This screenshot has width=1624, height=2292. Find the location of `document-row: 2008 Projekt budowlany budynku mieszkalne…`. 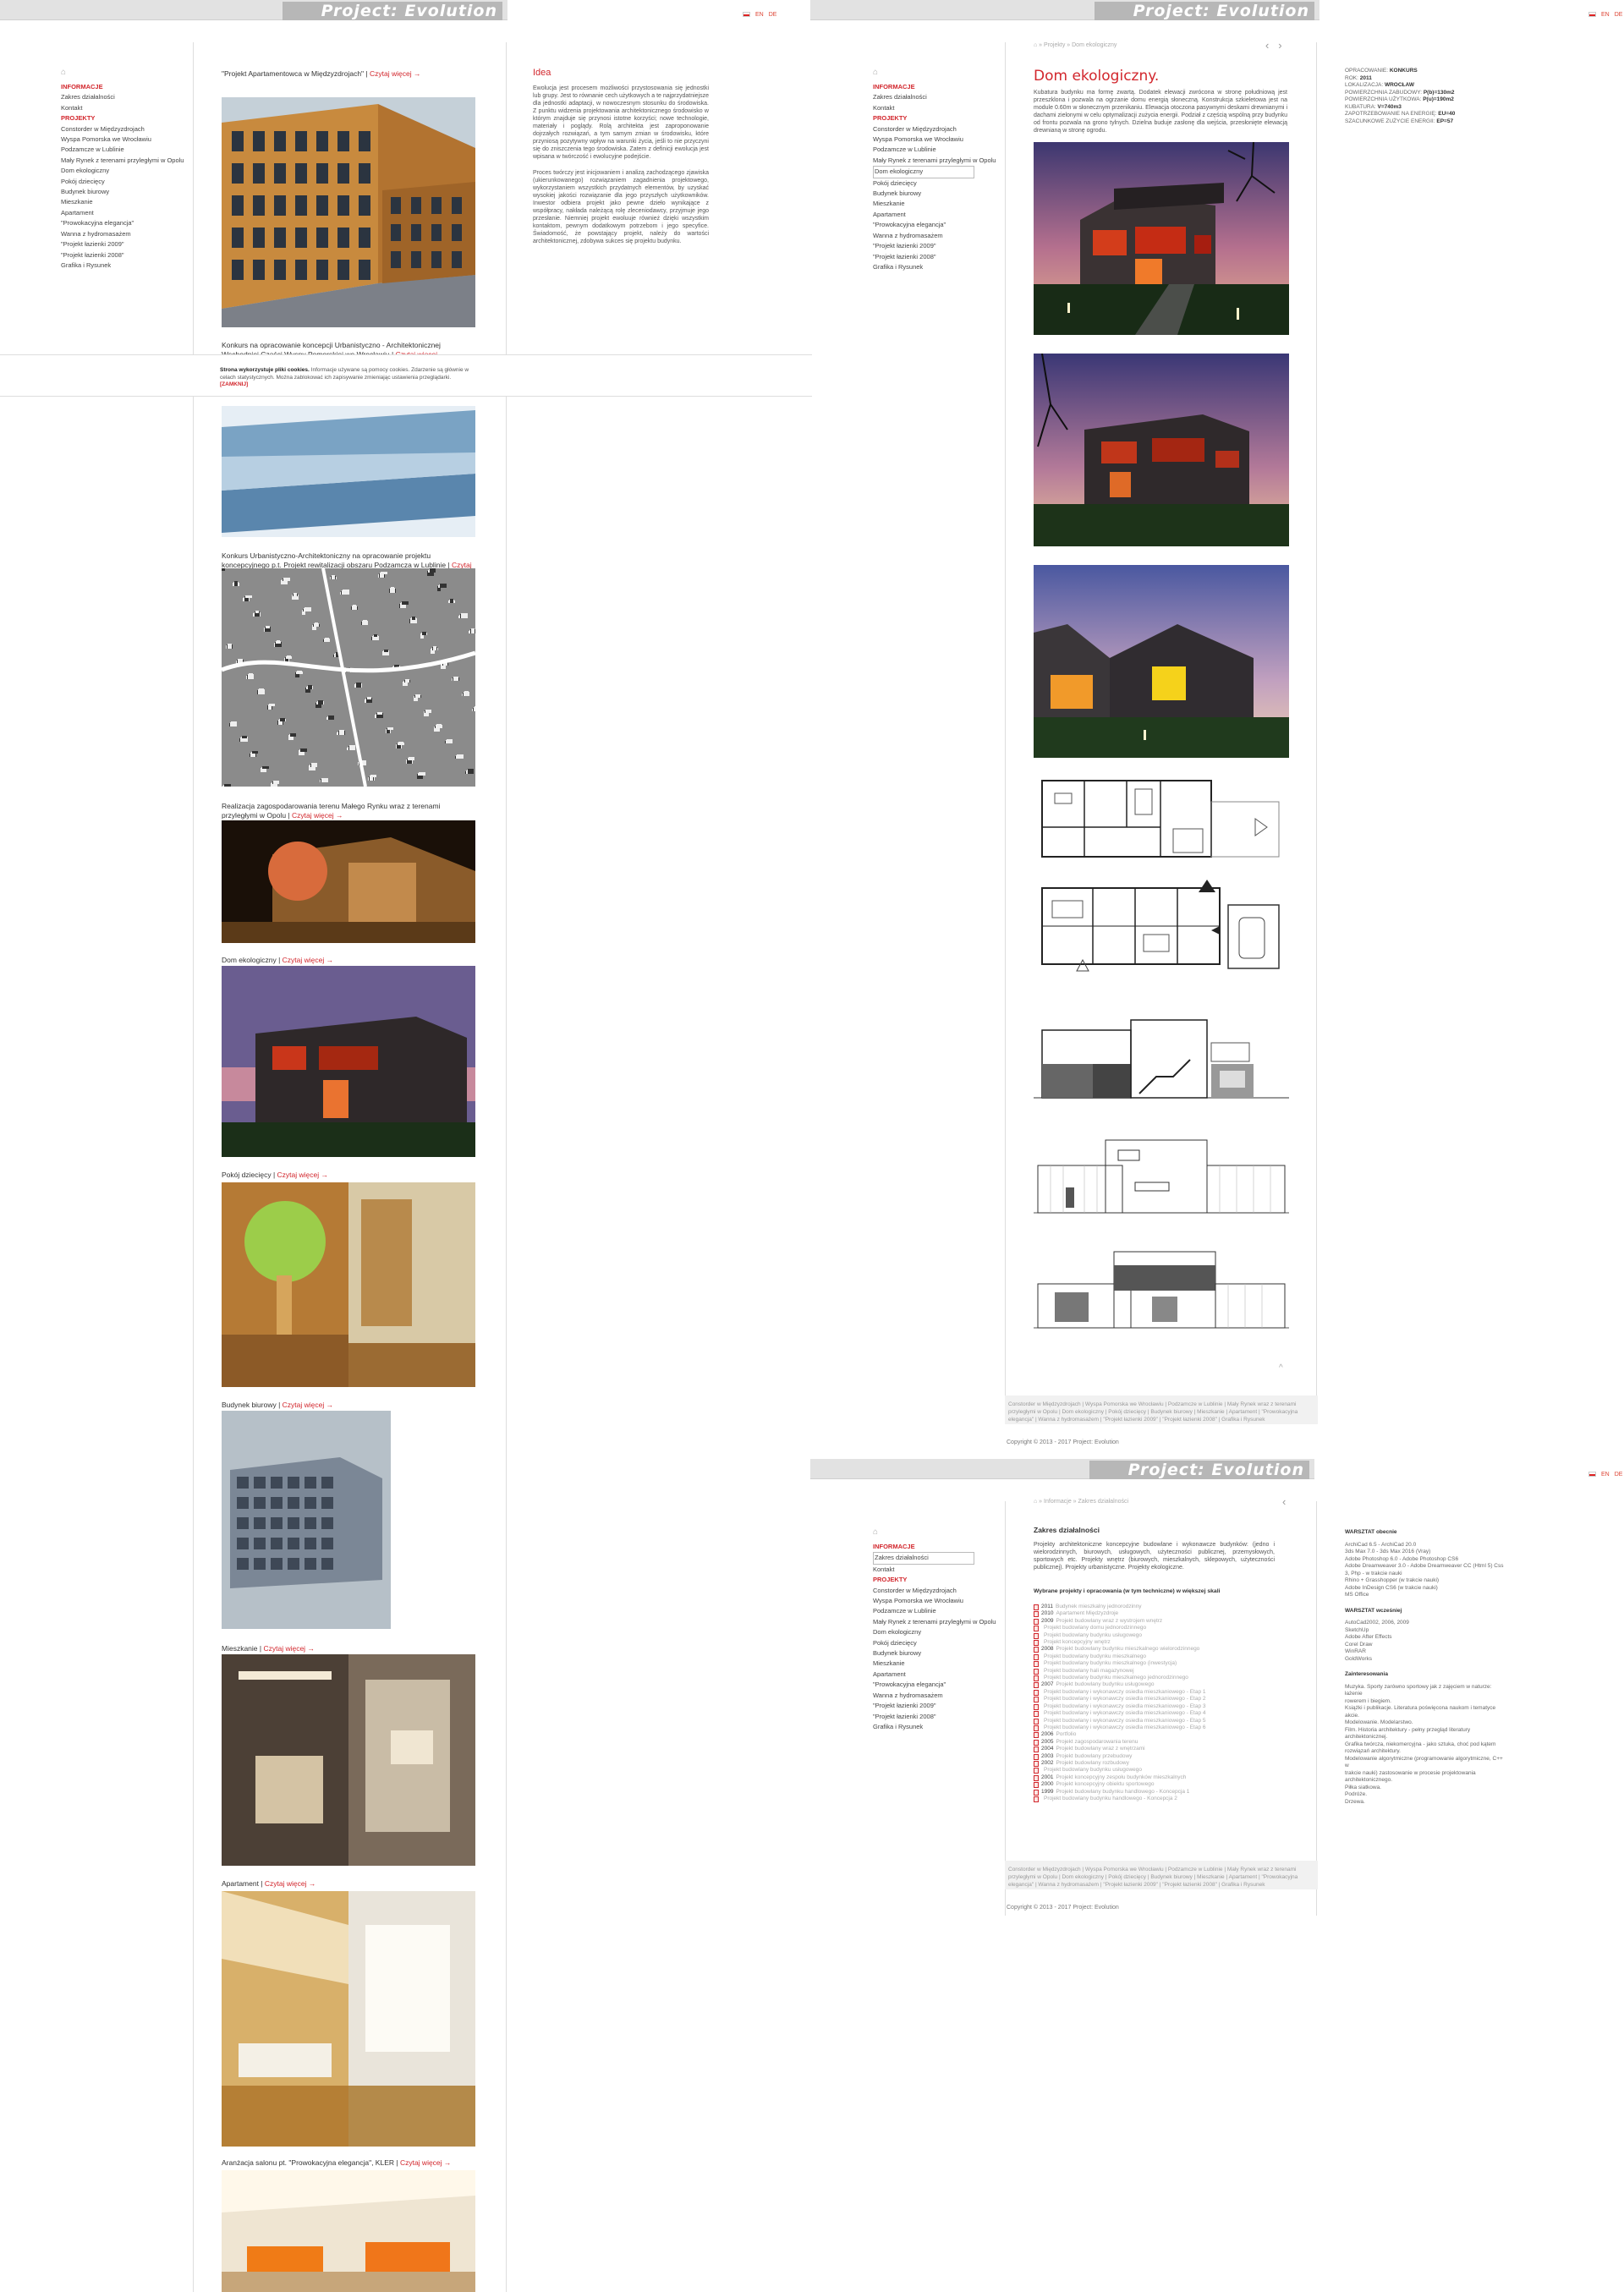

document-row: 2008 Projekt budowlany budynku mieszkalne… is located at coordinates (1161, 1649).